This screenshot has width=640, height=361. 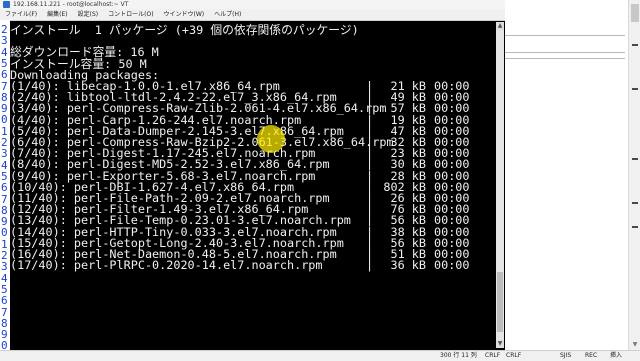 I want to click on menu-help: ヘルプ(H), so click(x=227, y=14).